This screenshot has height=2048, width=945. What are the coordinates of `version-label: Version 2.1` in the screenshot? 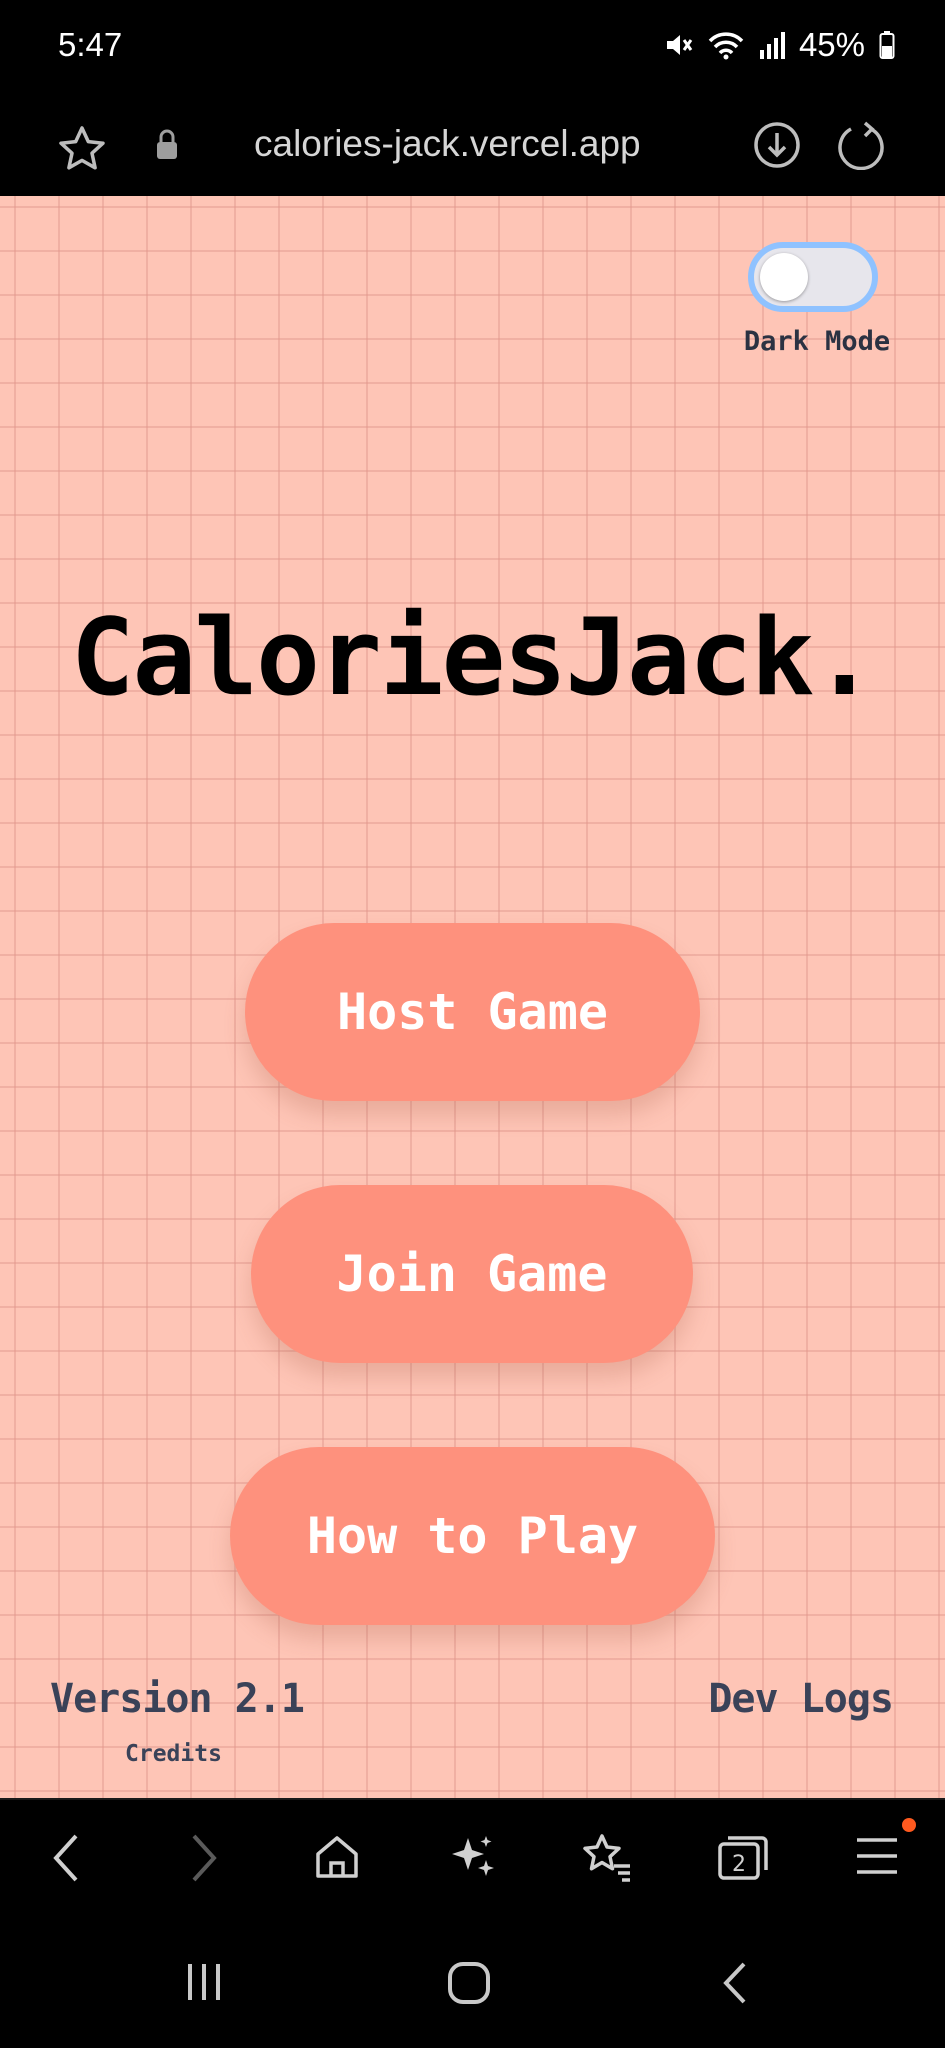 It's located at (177, 1699).